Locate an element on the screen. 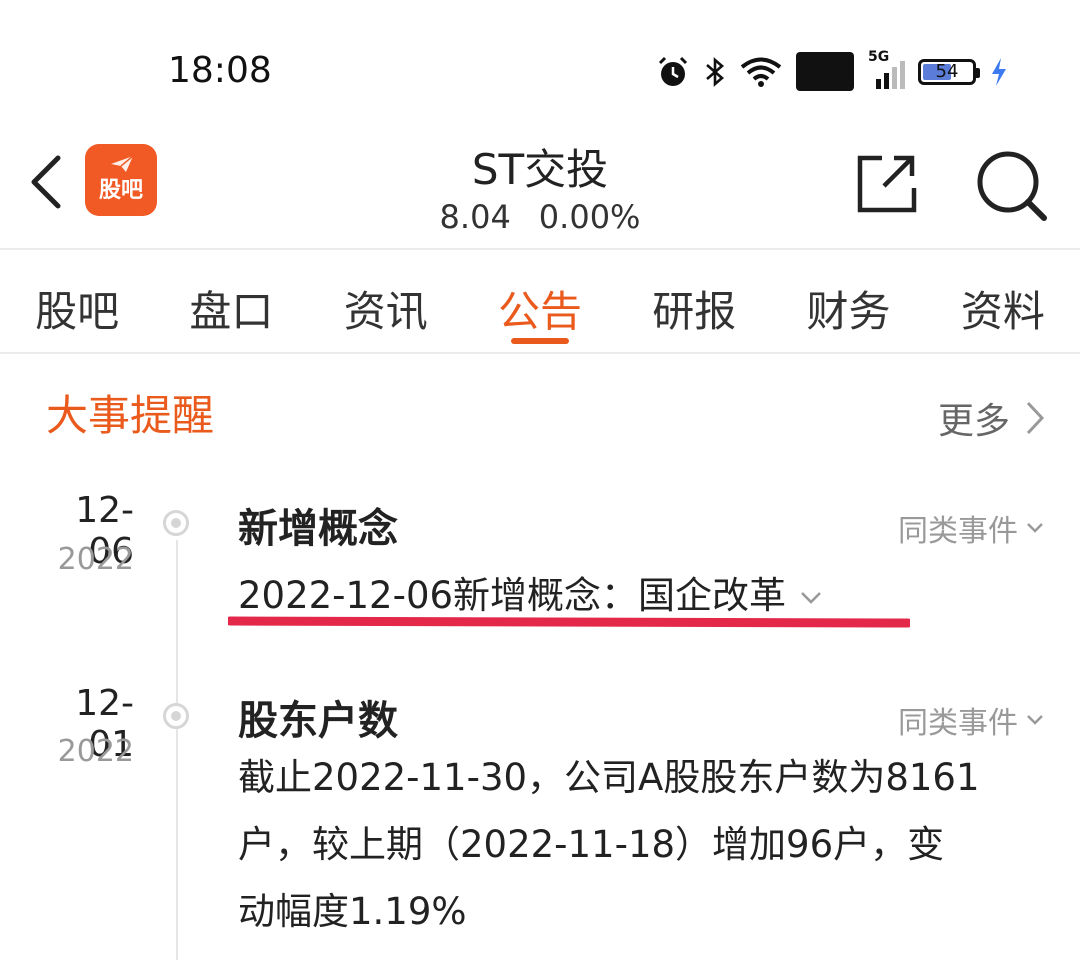 The image size is (1080, 960). tab-news: 资讯 is located at coordinates (386, 302).